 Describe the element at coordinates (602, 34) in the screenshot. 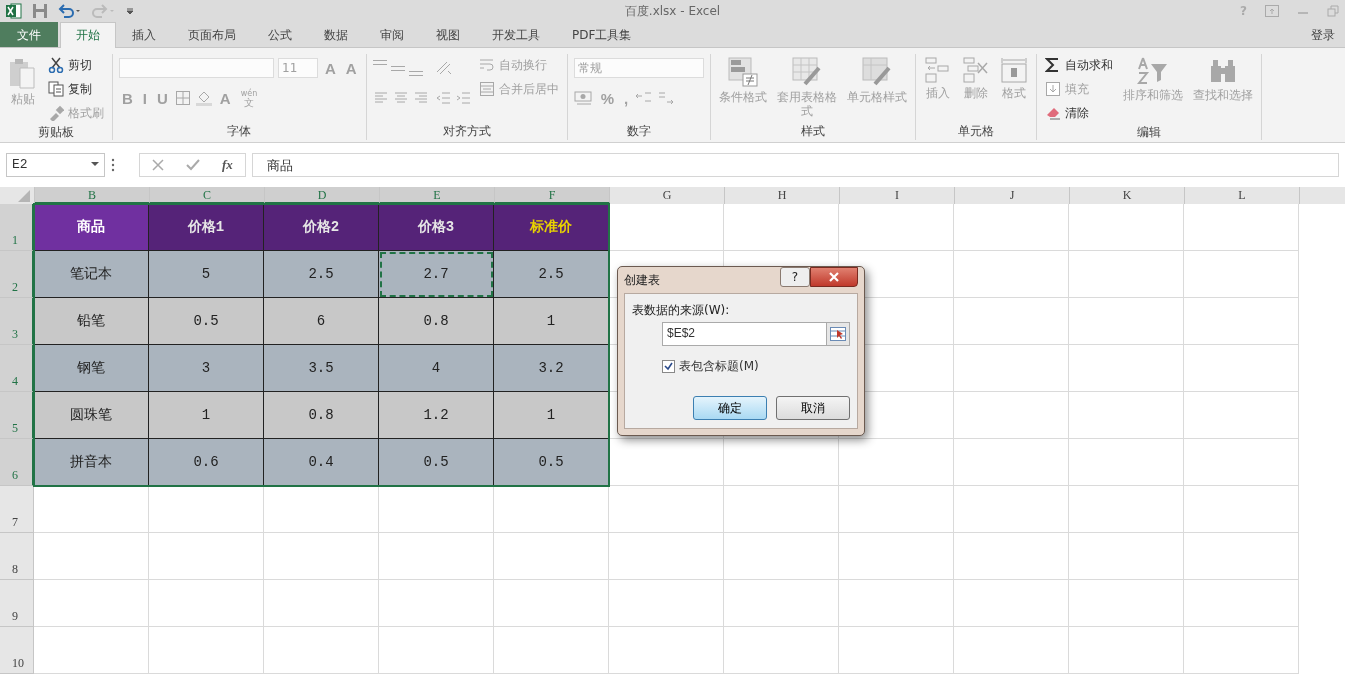

I see `ribbon-tab: PDF工具集` at that location.